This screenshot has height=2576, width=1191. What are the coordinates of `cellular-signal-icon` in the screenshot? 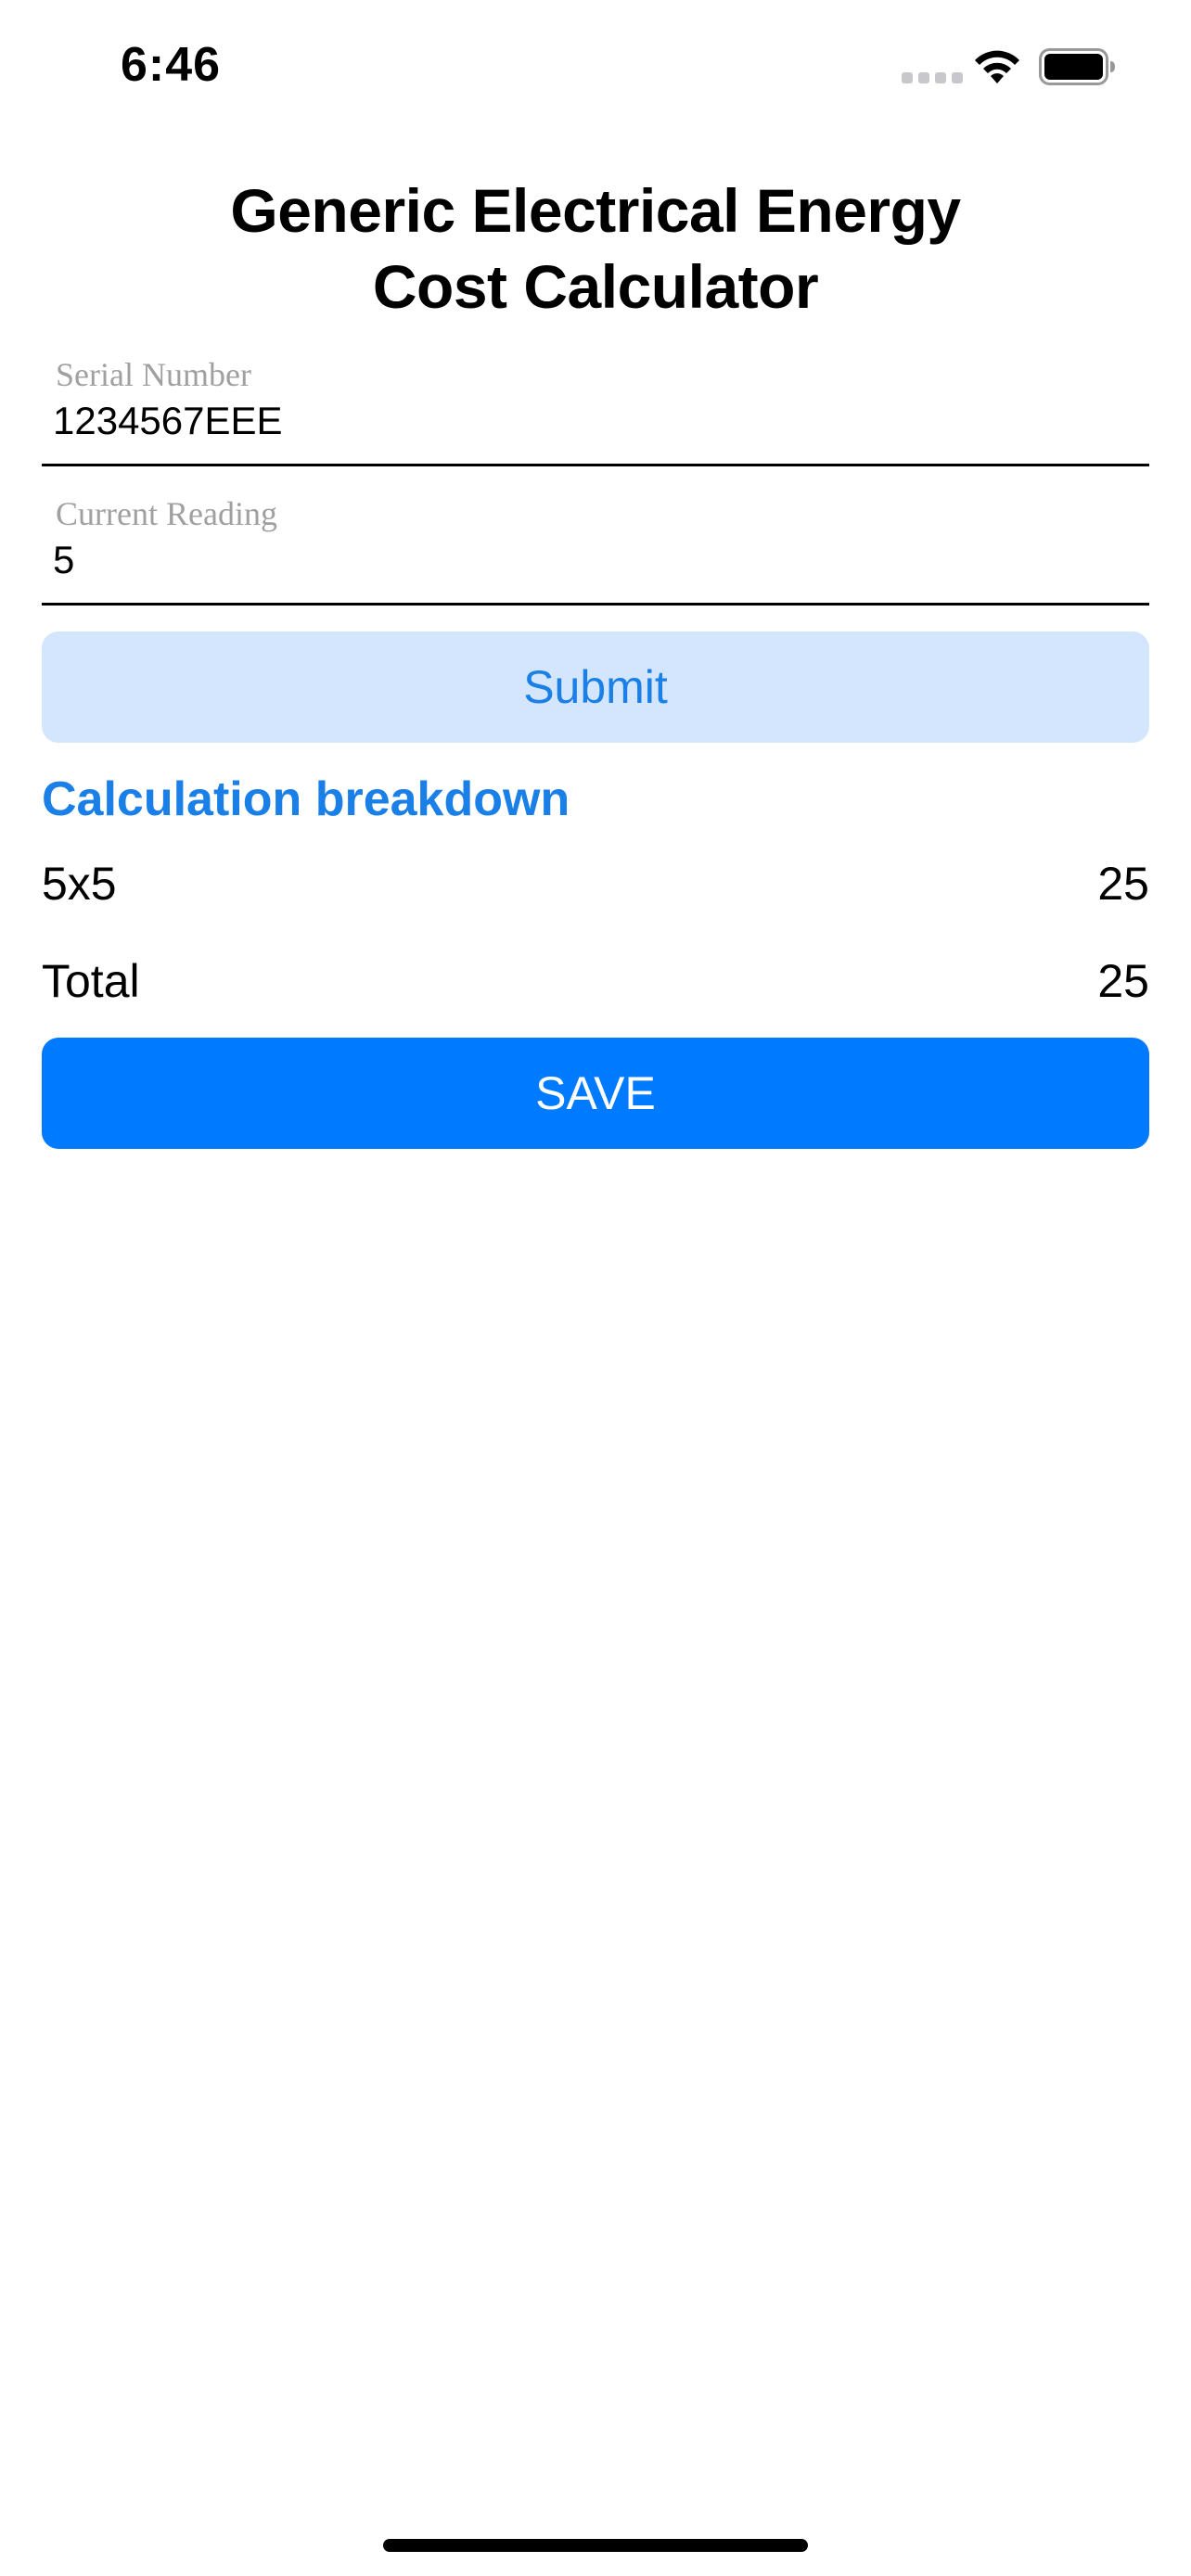 It's located at (932, 77).